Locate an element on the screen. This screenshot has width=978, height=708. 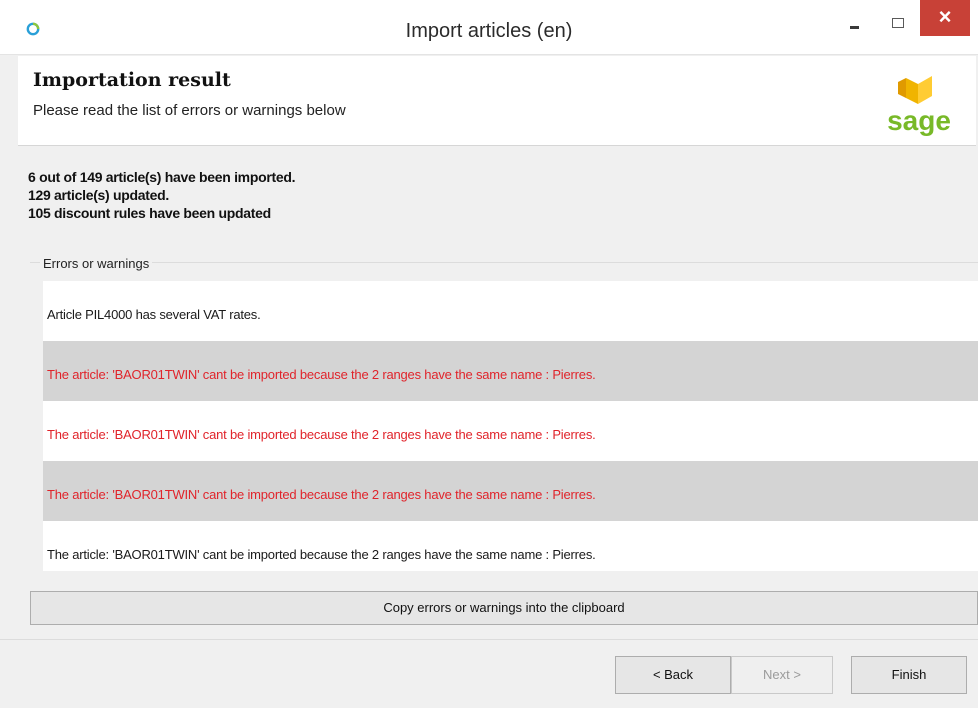
minimize-icon is located at coordinates (854, 27).